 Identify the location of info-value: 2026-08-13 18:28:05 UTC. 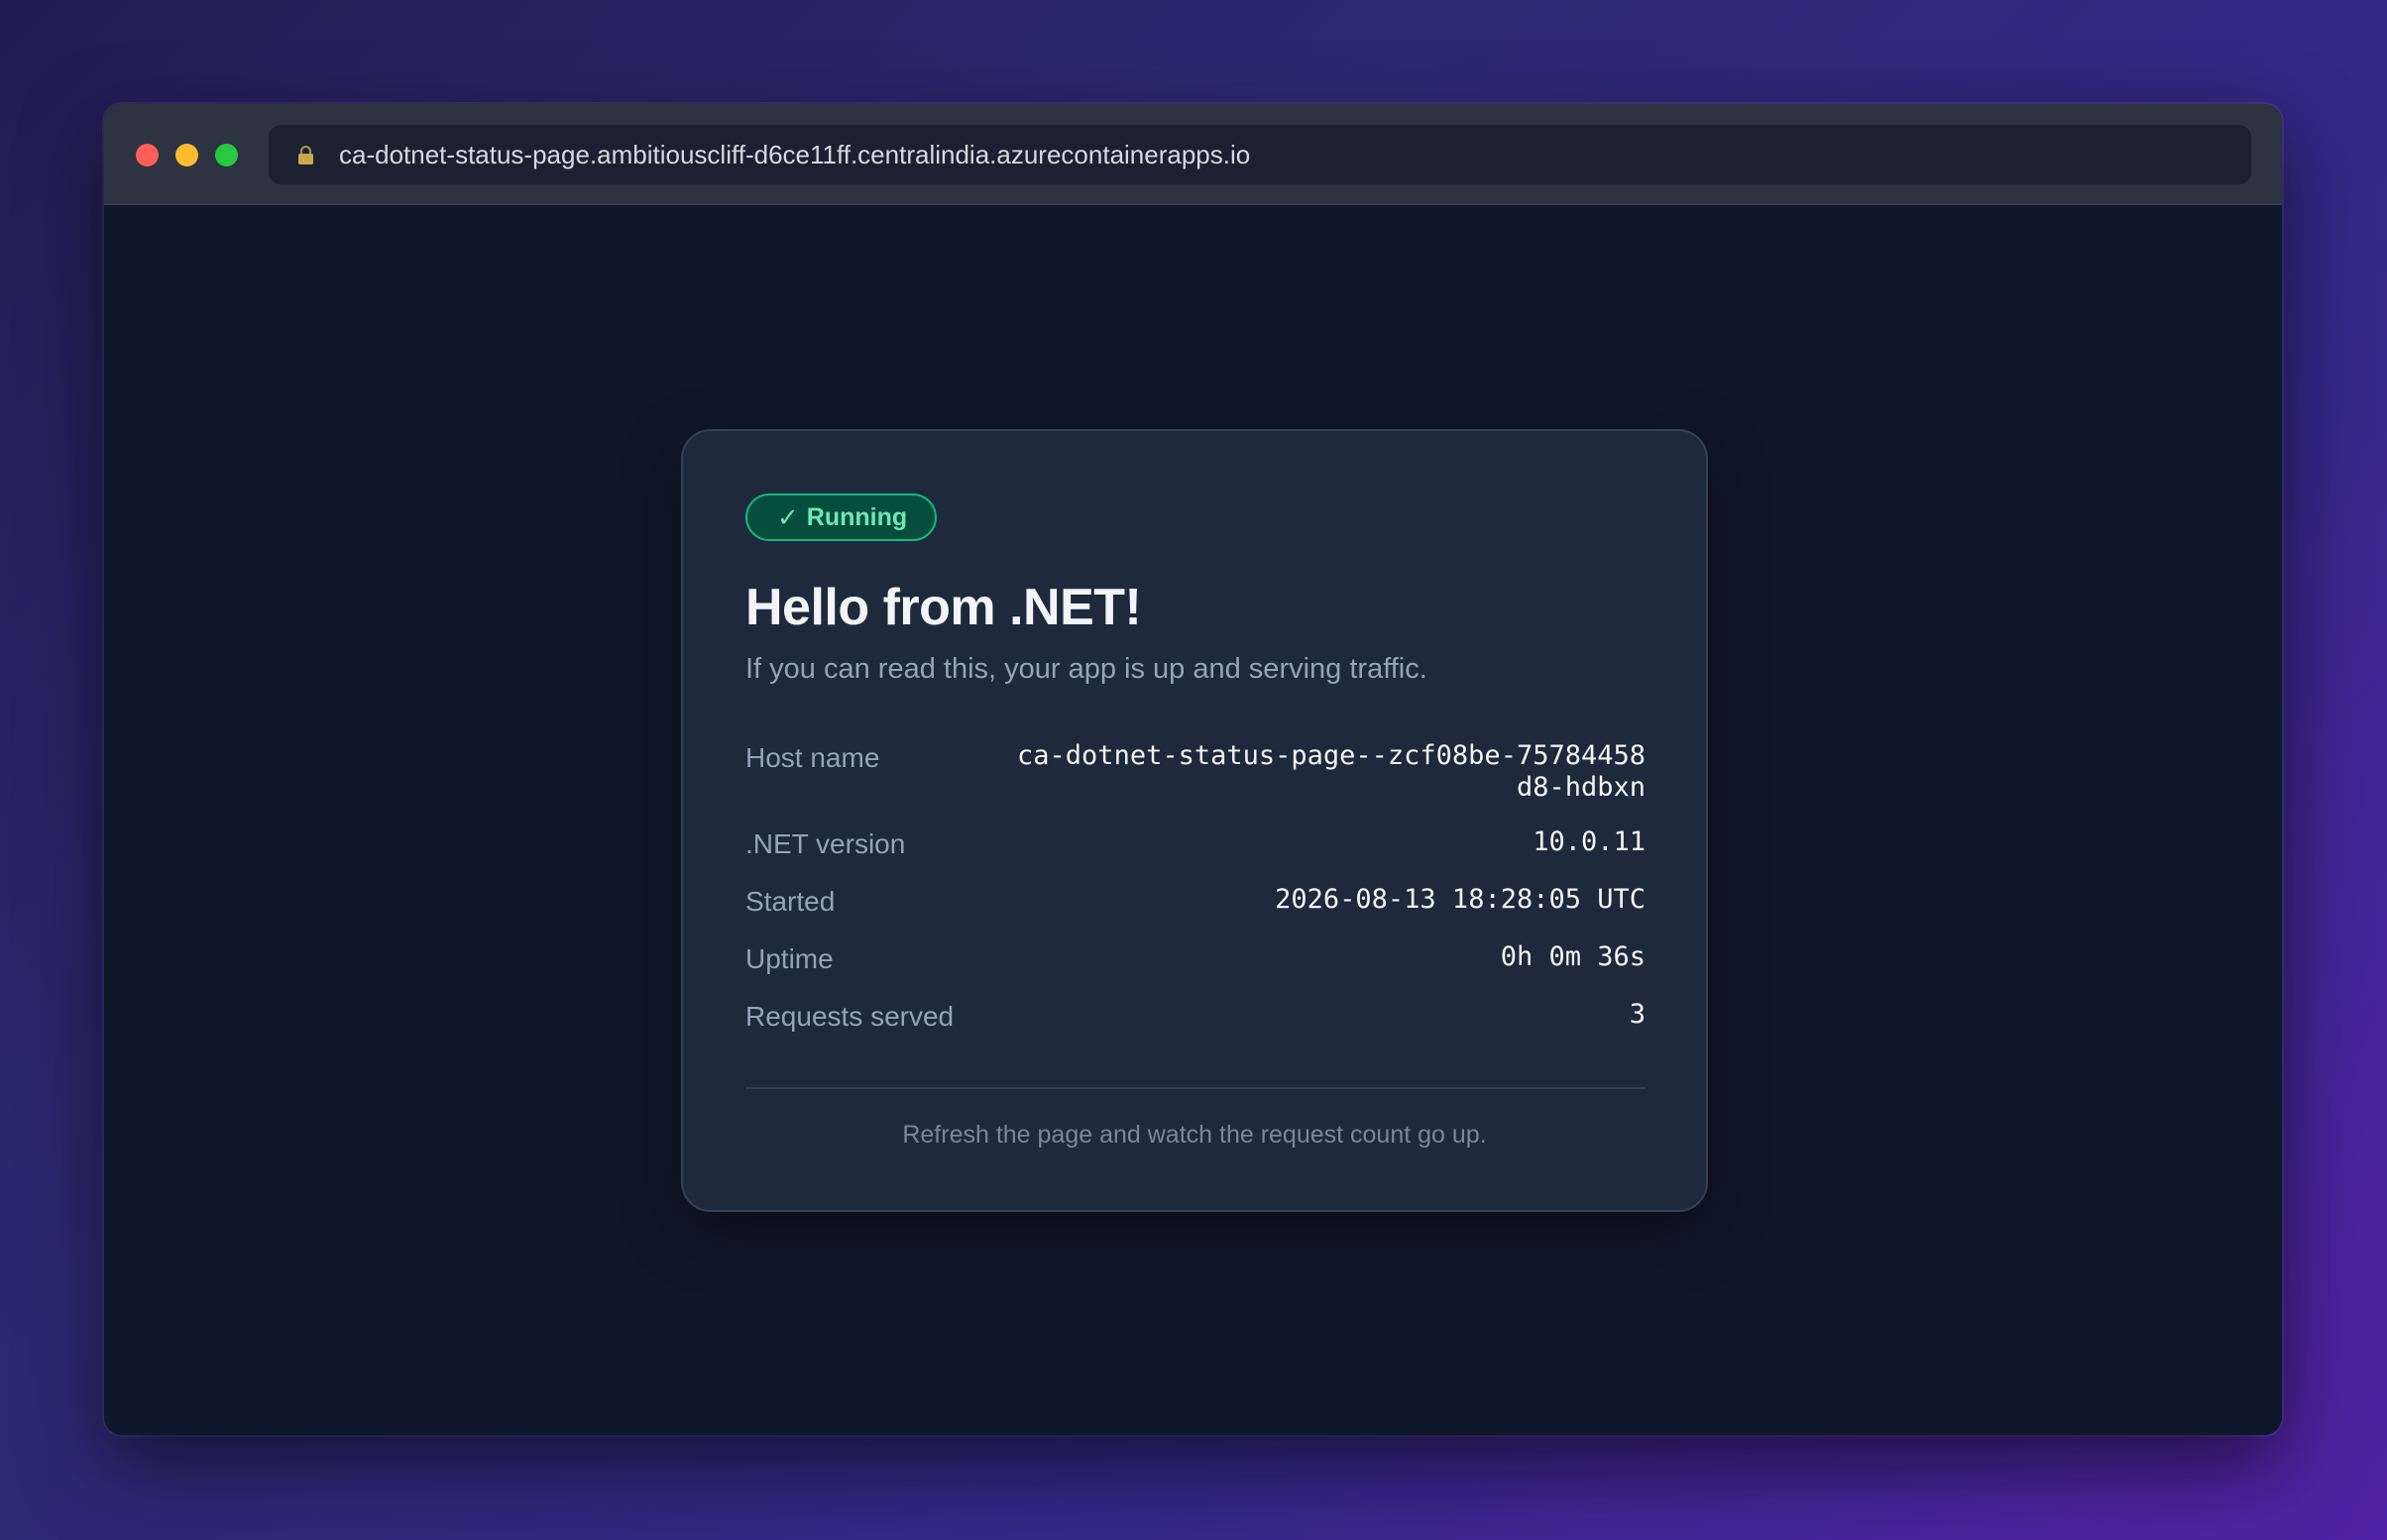
(1460, 899).